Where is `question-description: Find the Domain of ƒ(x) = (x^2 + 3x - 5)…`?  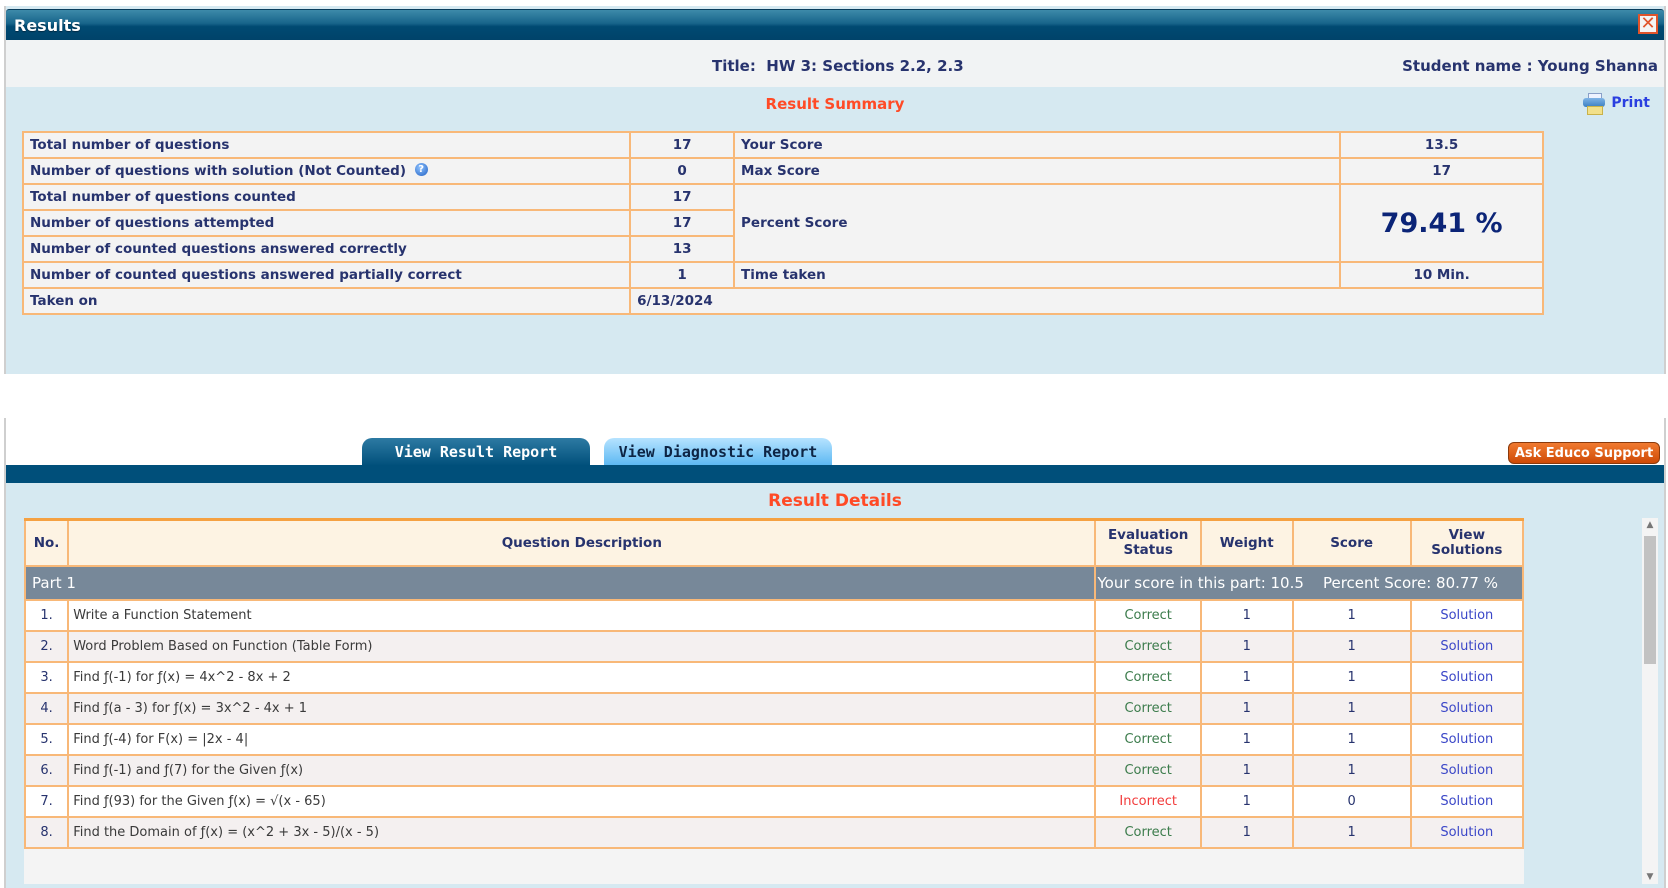 question-description: Find the Domain of ƒ(x) = (x^2 + 3x - 5)… is located at coordinates (582, 832).